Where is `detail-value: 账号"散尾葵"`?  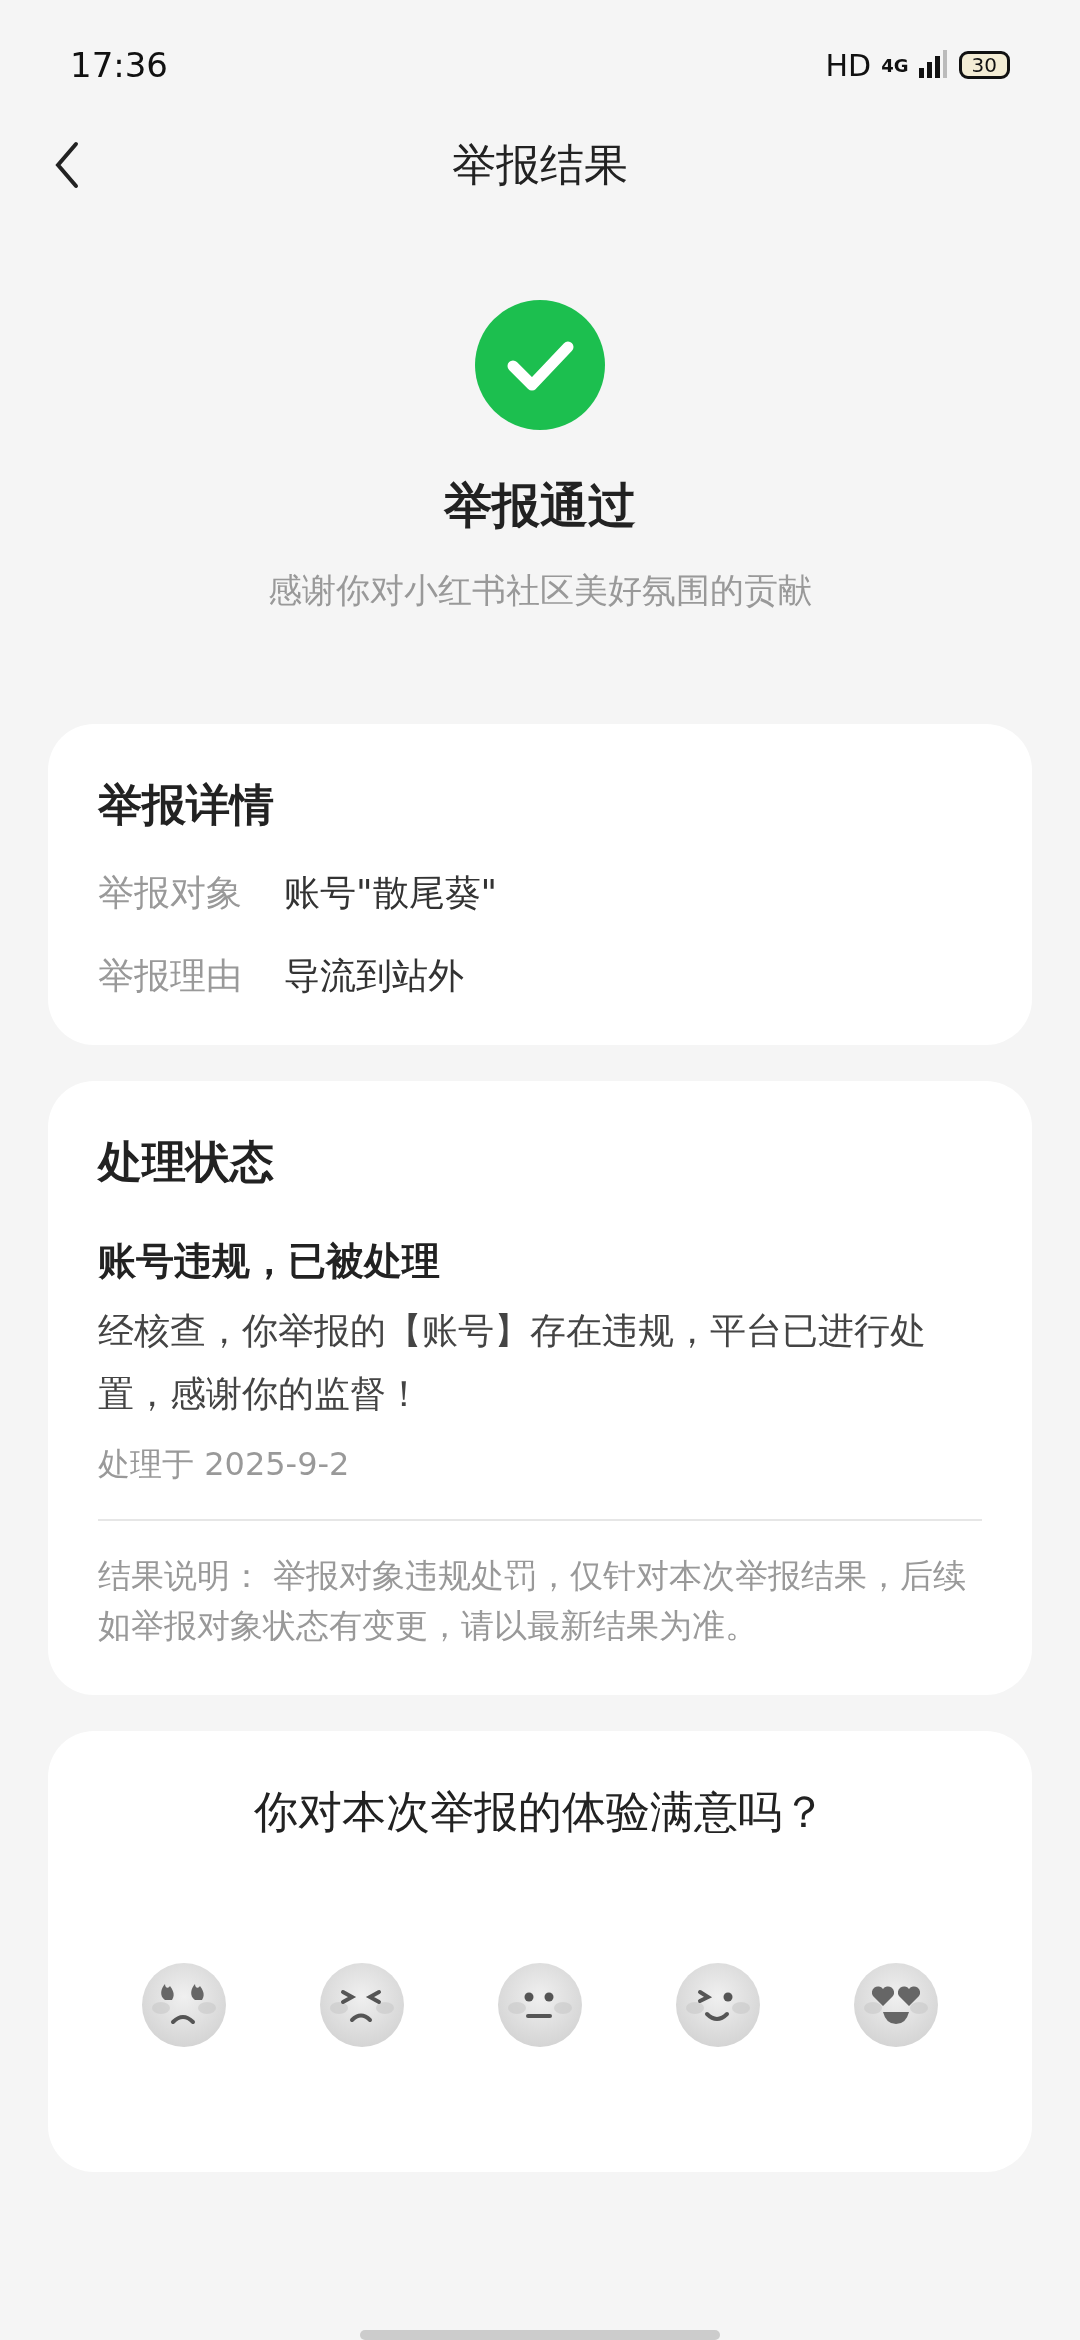 detail-value: 账号"散尾葵" is located at coordinates (391, 893).